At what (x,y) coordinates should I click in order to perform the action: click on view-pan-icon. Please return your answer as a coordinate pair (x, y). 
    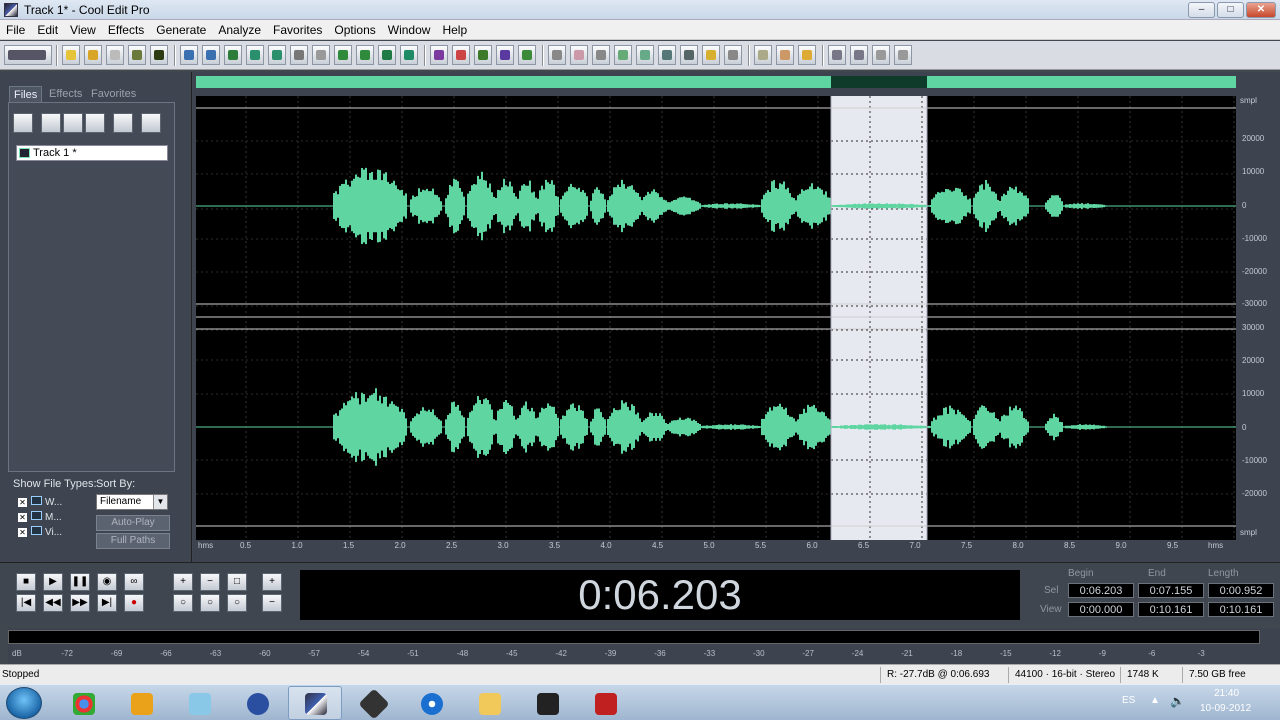
    Looking at the image, I should click on (601, 55).